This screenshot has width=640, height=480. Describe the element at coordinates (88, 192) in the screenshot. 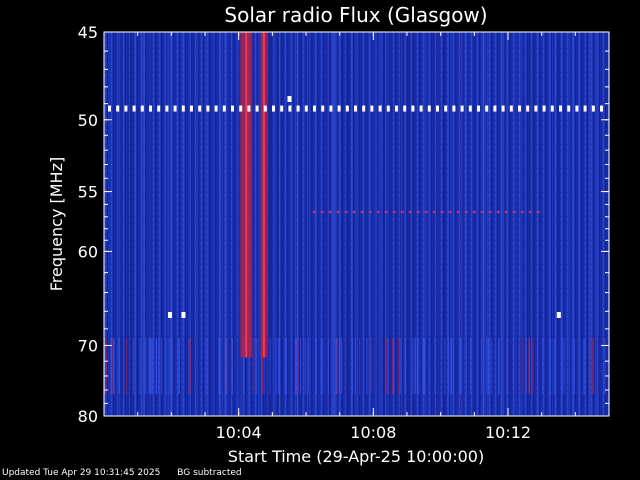

I see `y-tick-label: 55` at that location.